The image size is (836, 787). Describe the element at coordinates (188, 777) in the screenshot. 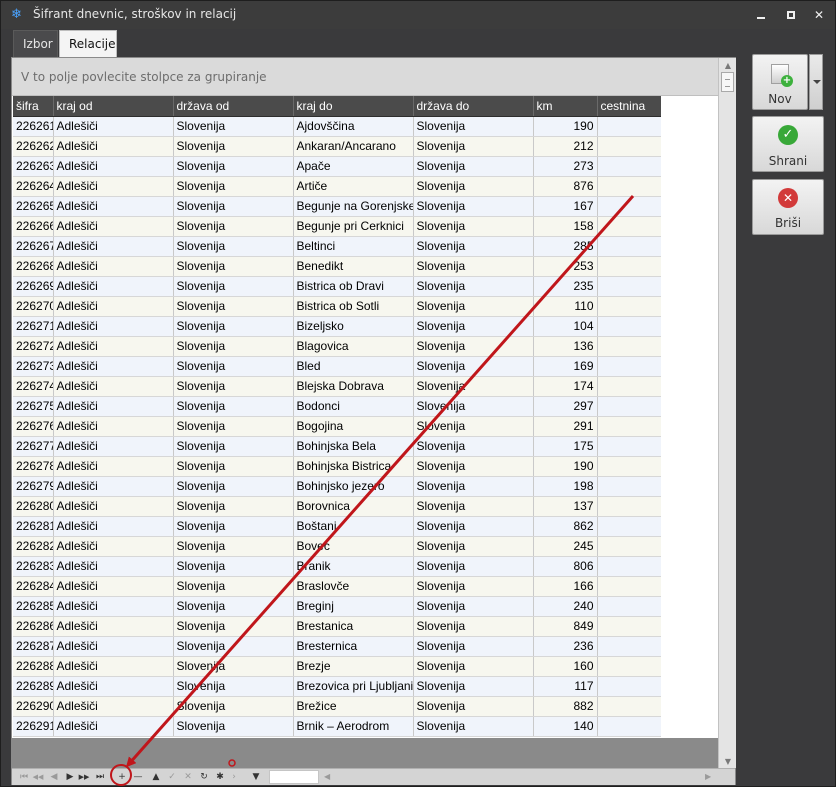

I see `cancel-record-icon: ✕` at that location.